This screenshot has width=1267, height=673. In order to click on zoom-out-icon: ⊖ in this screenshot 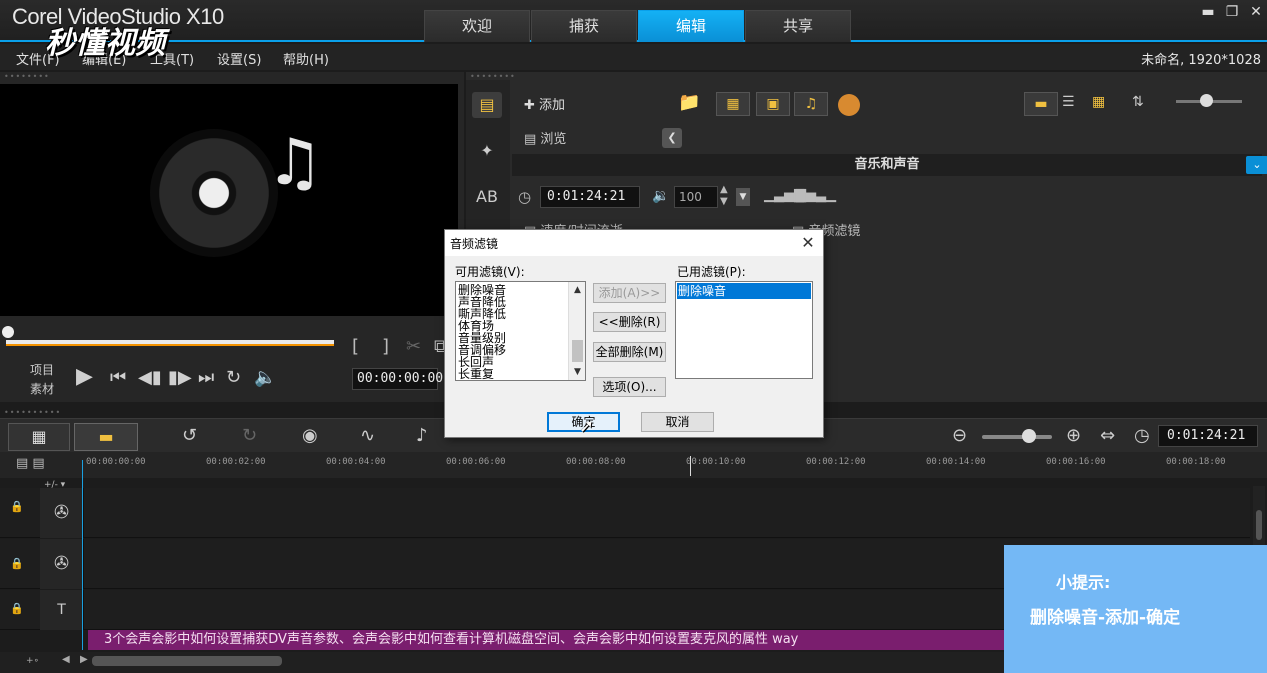, I will do `click(959, 435)`.